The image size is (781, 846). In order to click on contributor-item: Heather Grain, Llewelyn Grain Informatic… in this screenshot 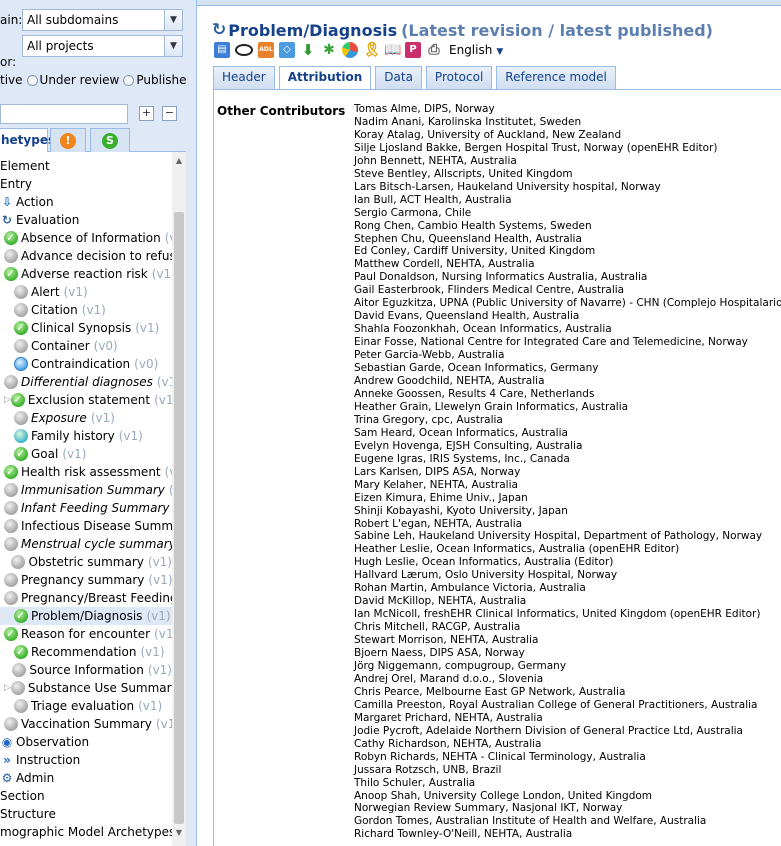, I will do `click(491, 406)`.